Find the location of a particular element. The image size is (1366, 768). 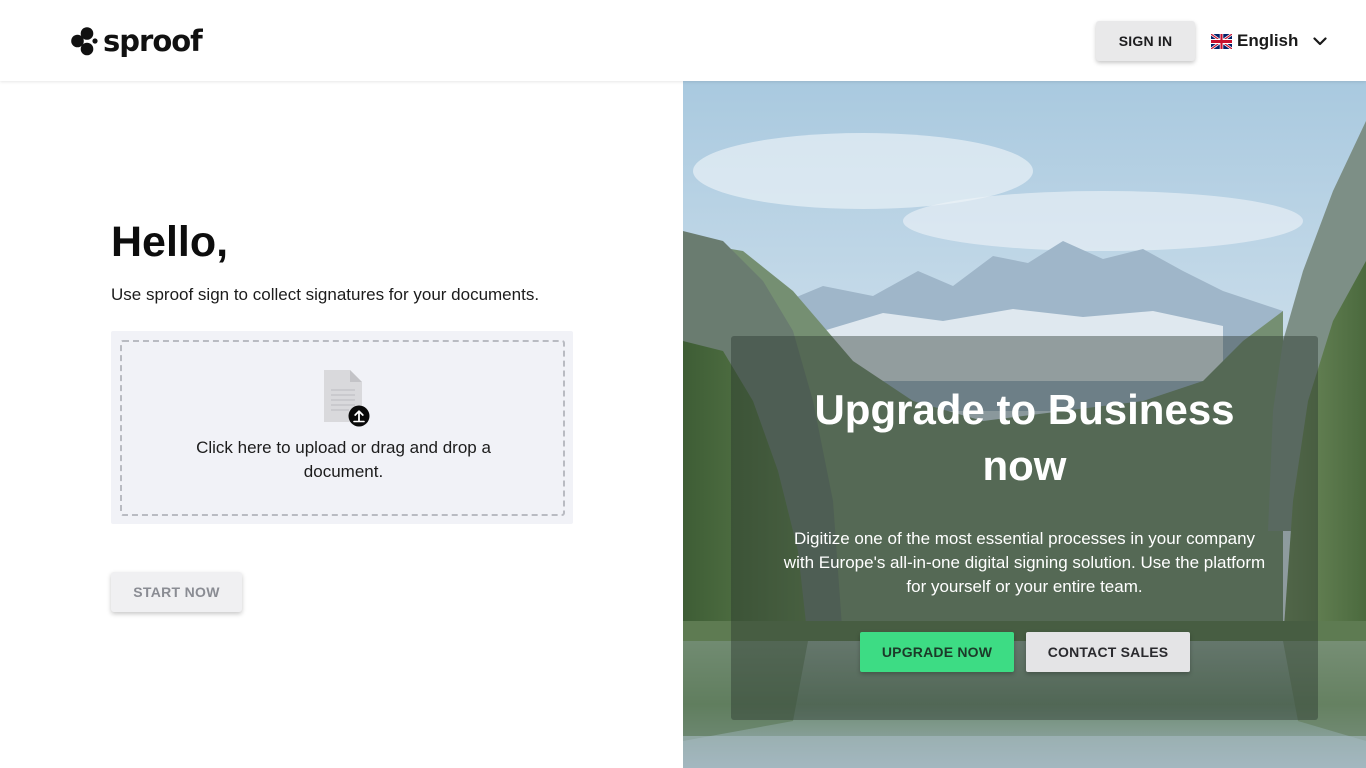

brand-name: sproof is located at coordinates (153, 41).